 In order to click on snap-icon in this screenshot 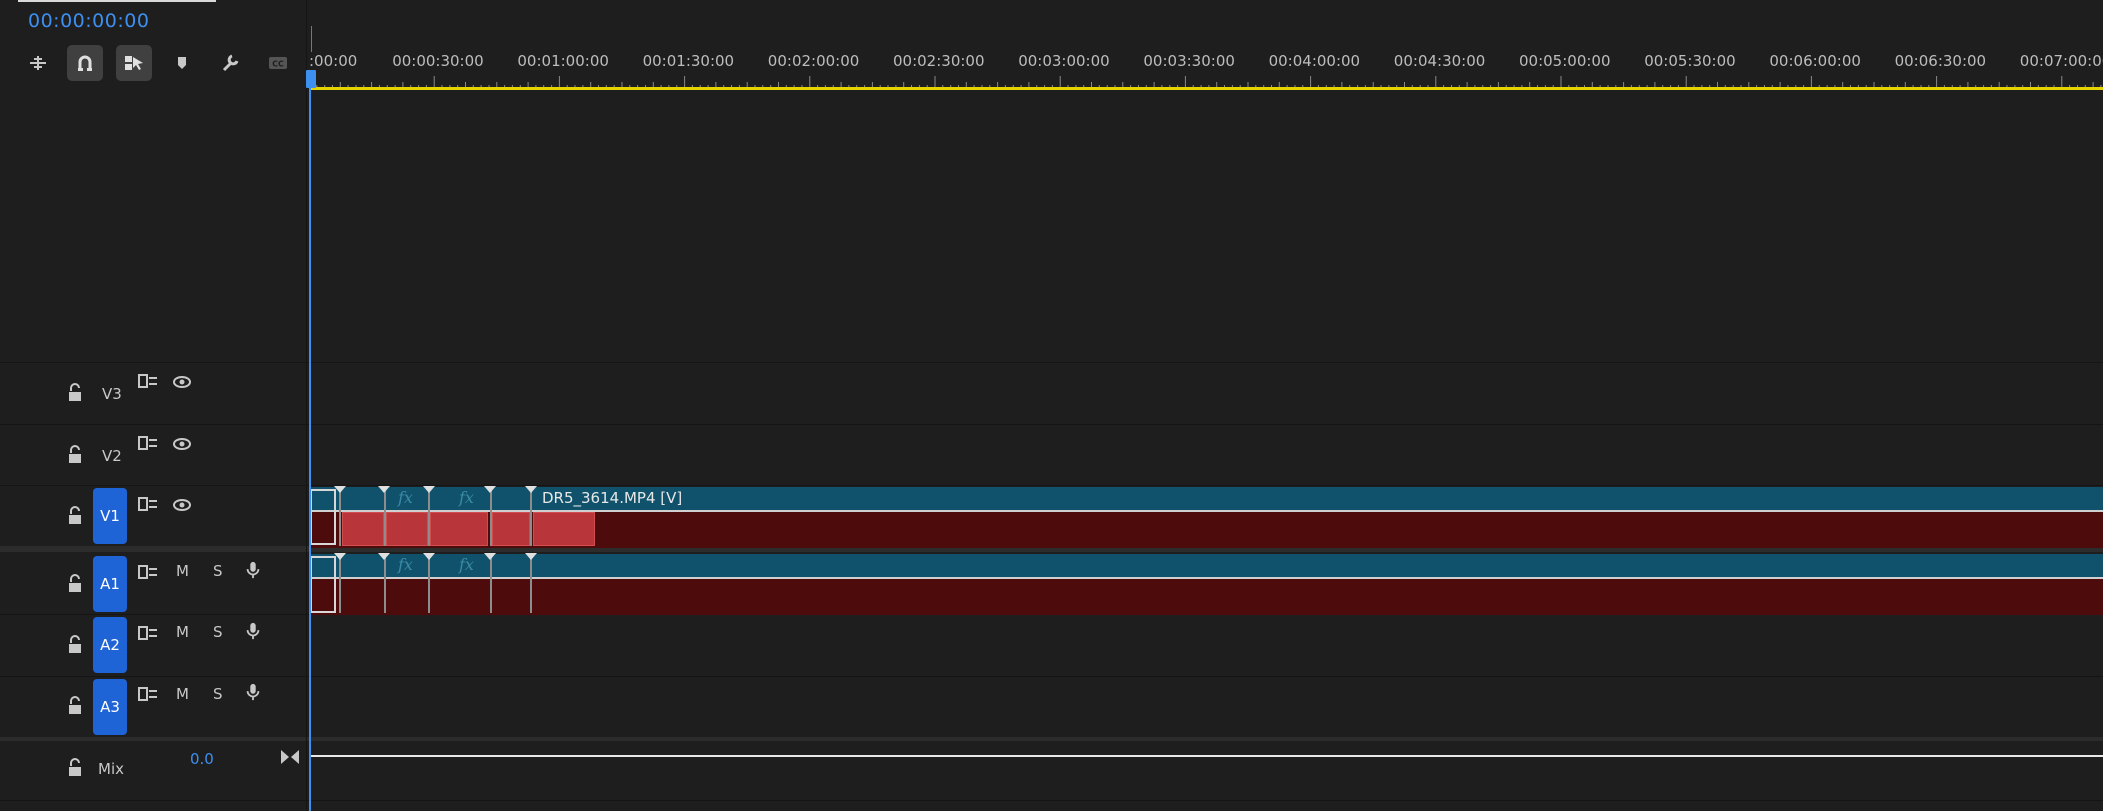, I will do `click(85, 63)`.